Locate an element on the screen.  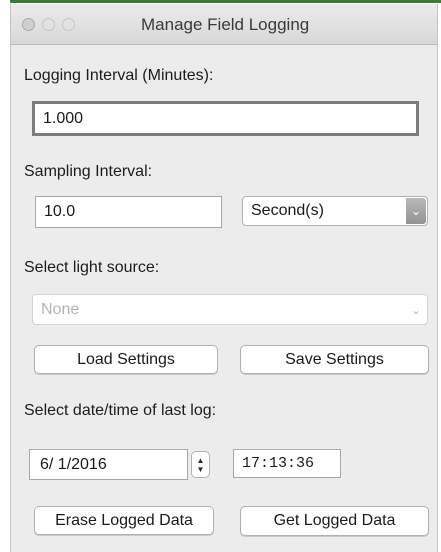
minimize-window-icon is located at coordinates (48, 24).